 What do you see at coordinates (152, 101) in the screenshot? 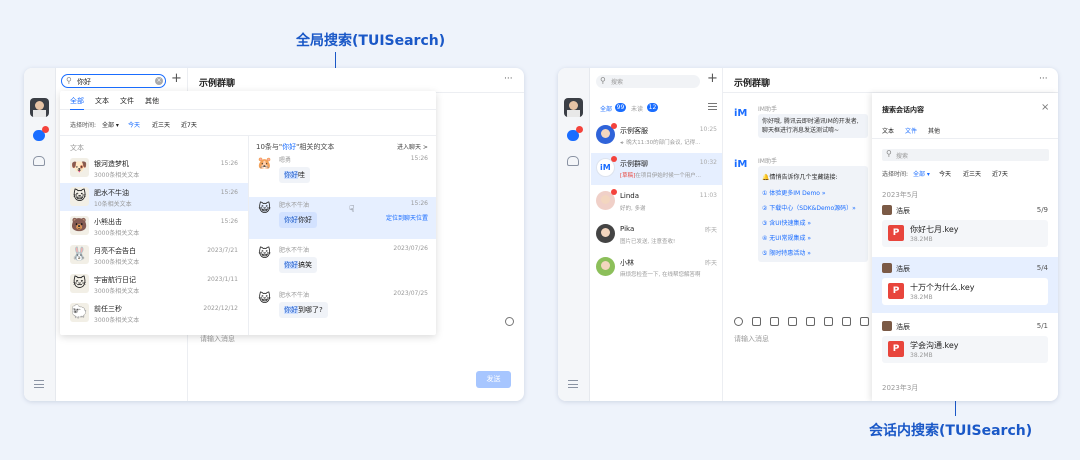
I see `tab-other: 其他` at bounding box center [152, 101].